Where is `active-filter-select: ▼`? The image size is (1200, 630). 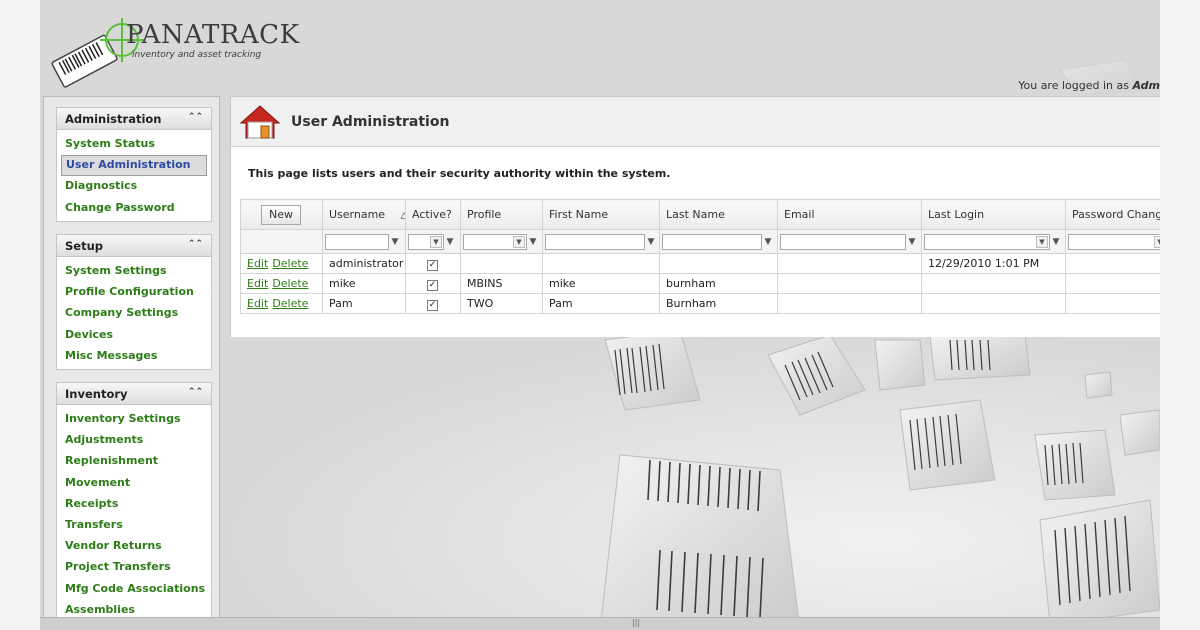
active-filter-select: ▼ is located at coordinates (426, 241).